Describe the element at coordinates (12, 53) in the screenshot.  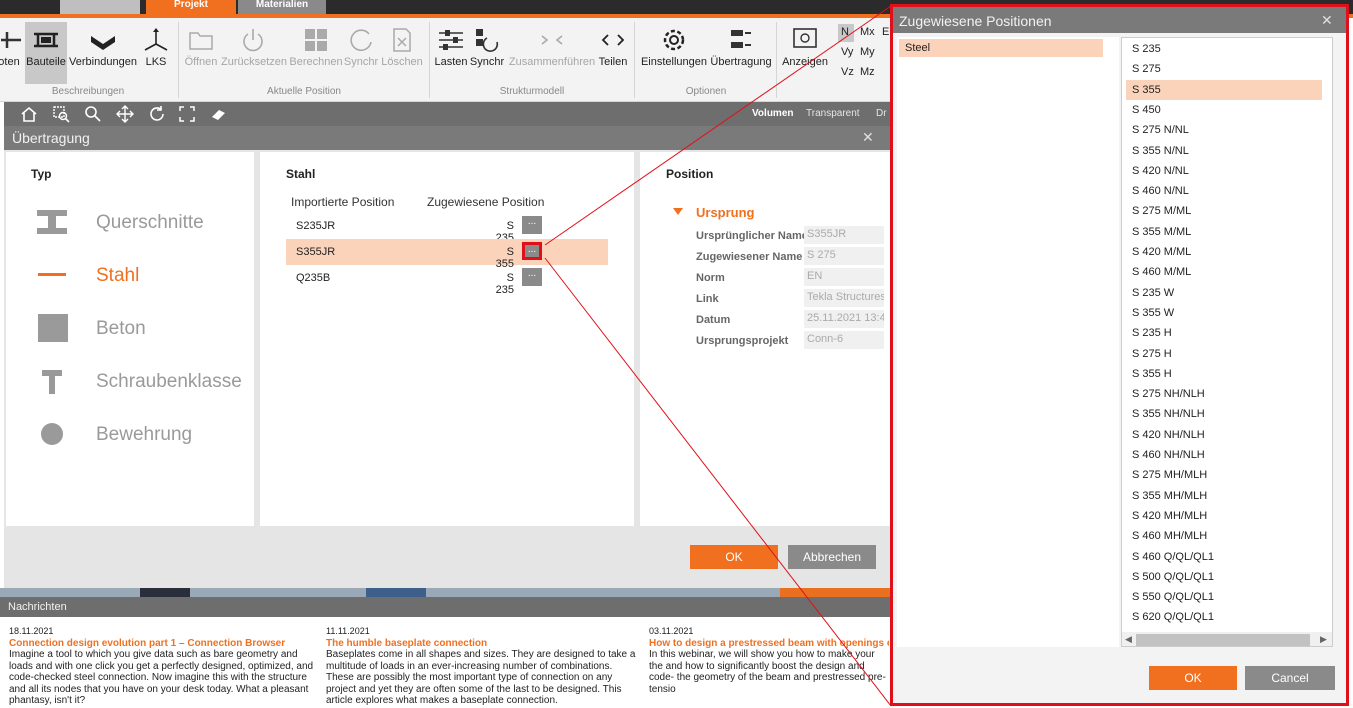
I see `knoten-button: oten` at that location.